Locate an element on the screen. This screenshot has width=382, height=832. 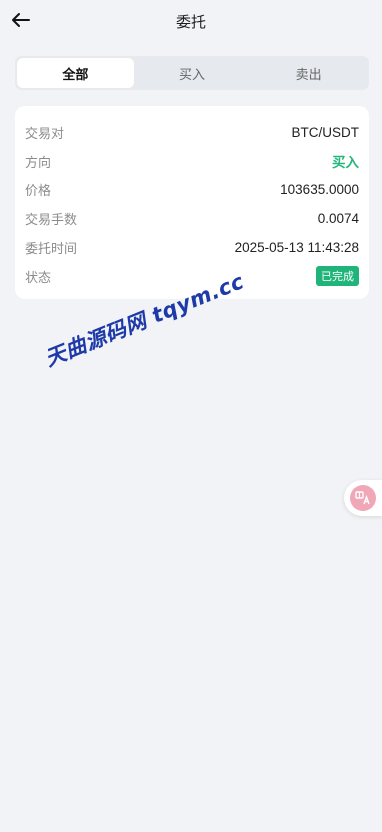
row-quantity: 交易手数 0.0074 is located at coordinates (192, 218).